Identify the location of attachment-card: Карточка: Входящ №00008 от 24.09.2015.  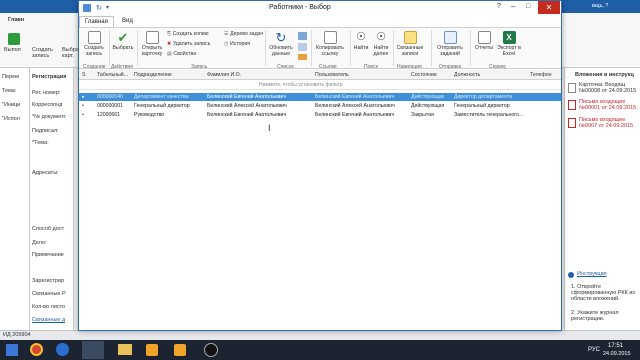
(609, 88).